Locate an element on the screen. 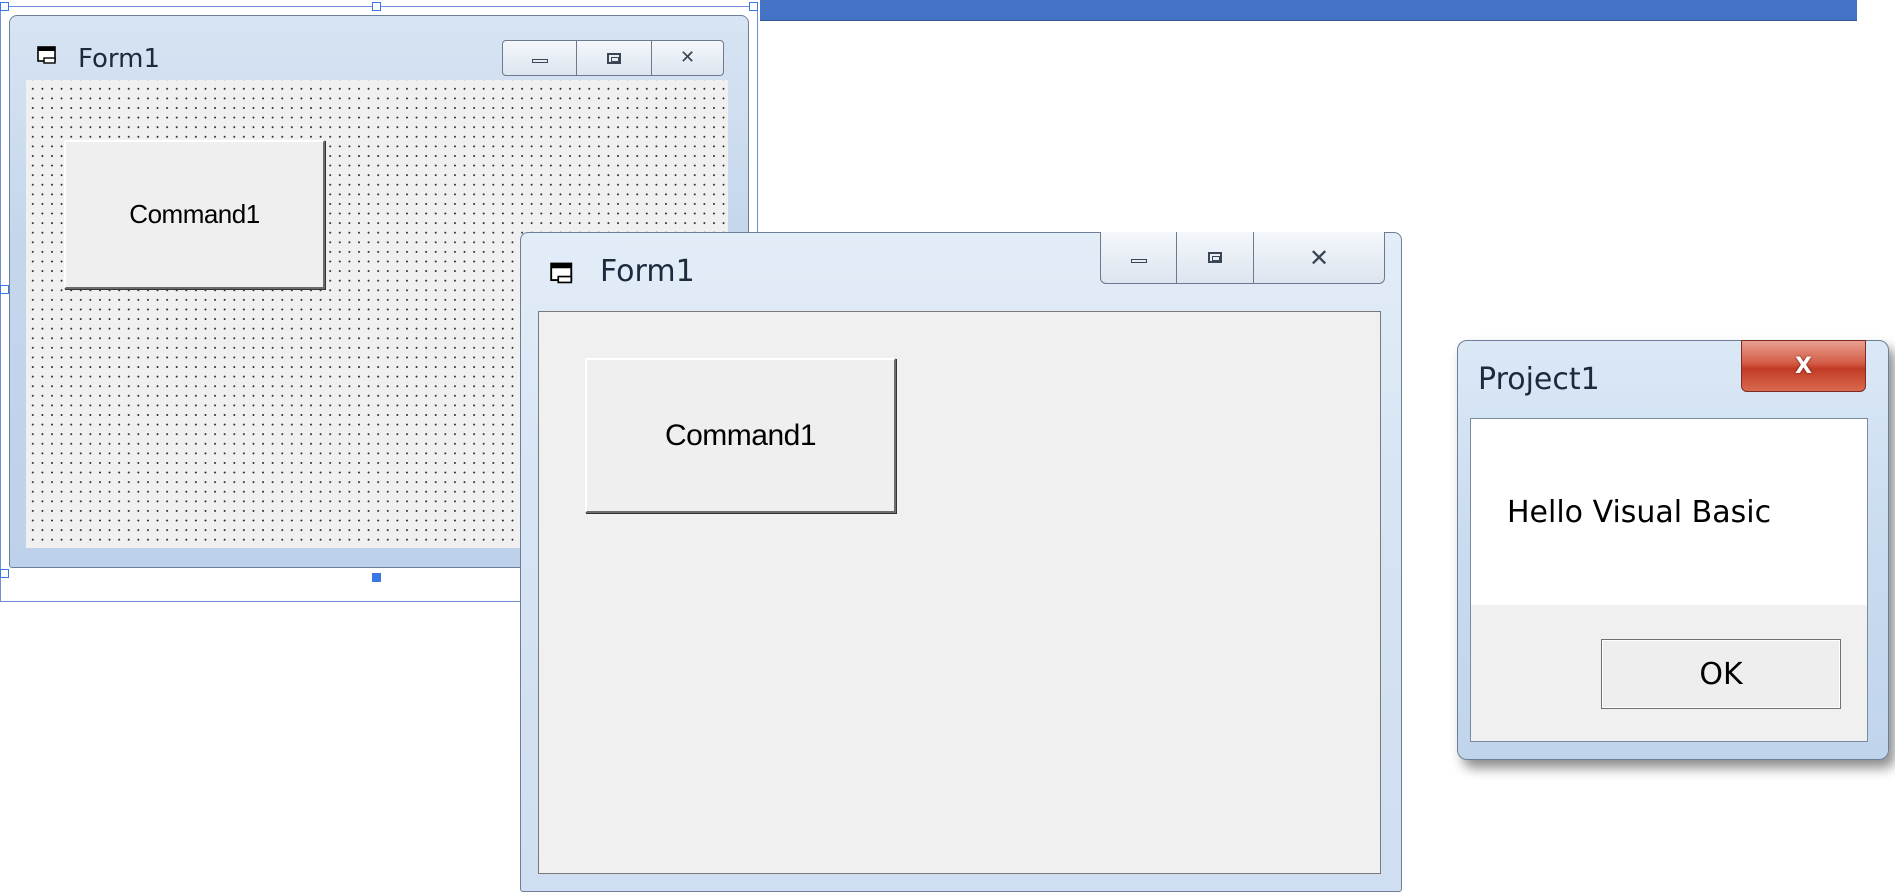 The height and width of the screenshot is (892, 1895). runtime-form-title: Form1 is located at coordinates (647, 271).